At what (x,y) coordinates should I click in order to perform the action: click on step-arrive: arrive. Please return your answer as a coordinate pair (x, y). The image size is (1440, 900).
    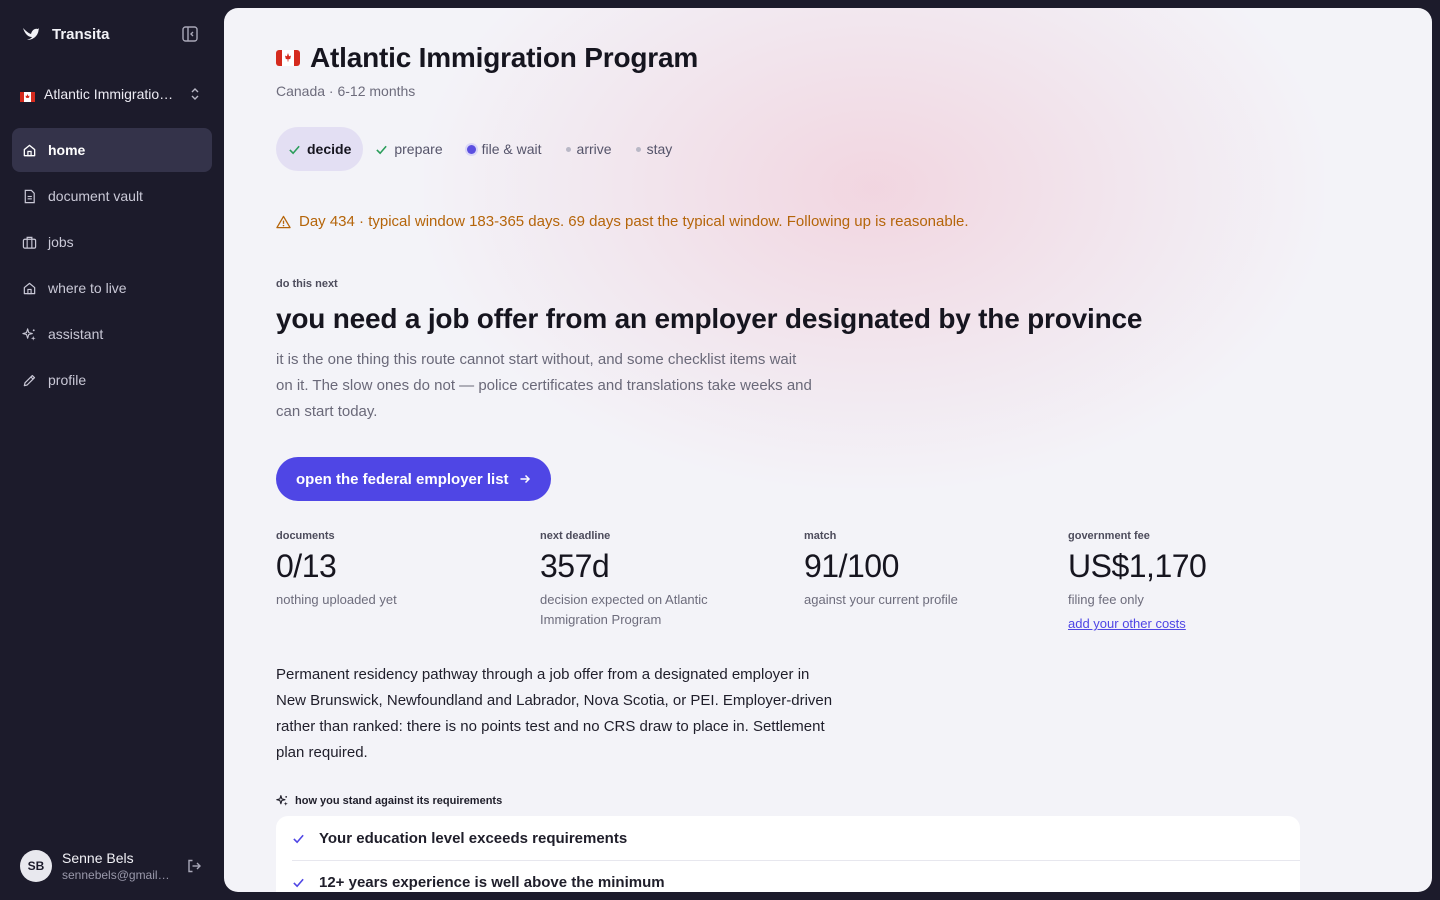
    Looking at the image, I should click on (589, 149).